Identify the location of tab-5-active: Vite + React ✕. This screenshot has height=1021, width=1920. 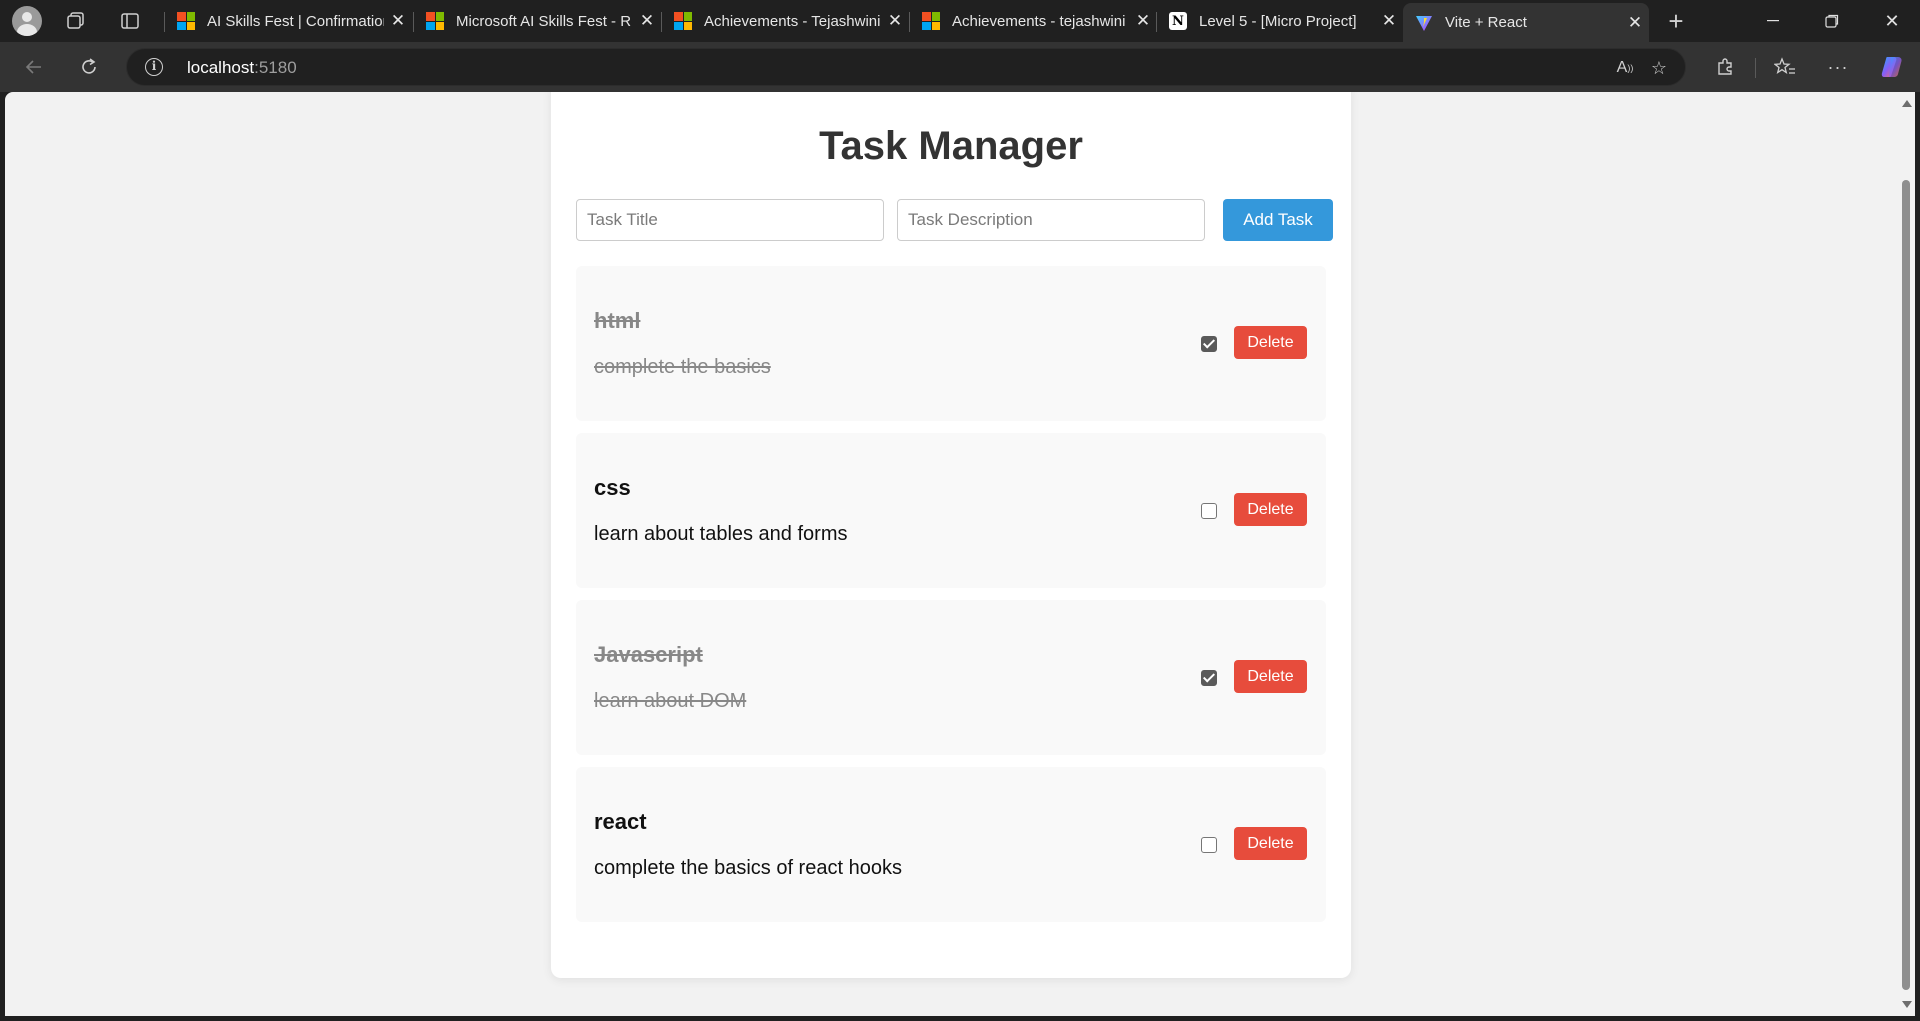
(1526, 22).